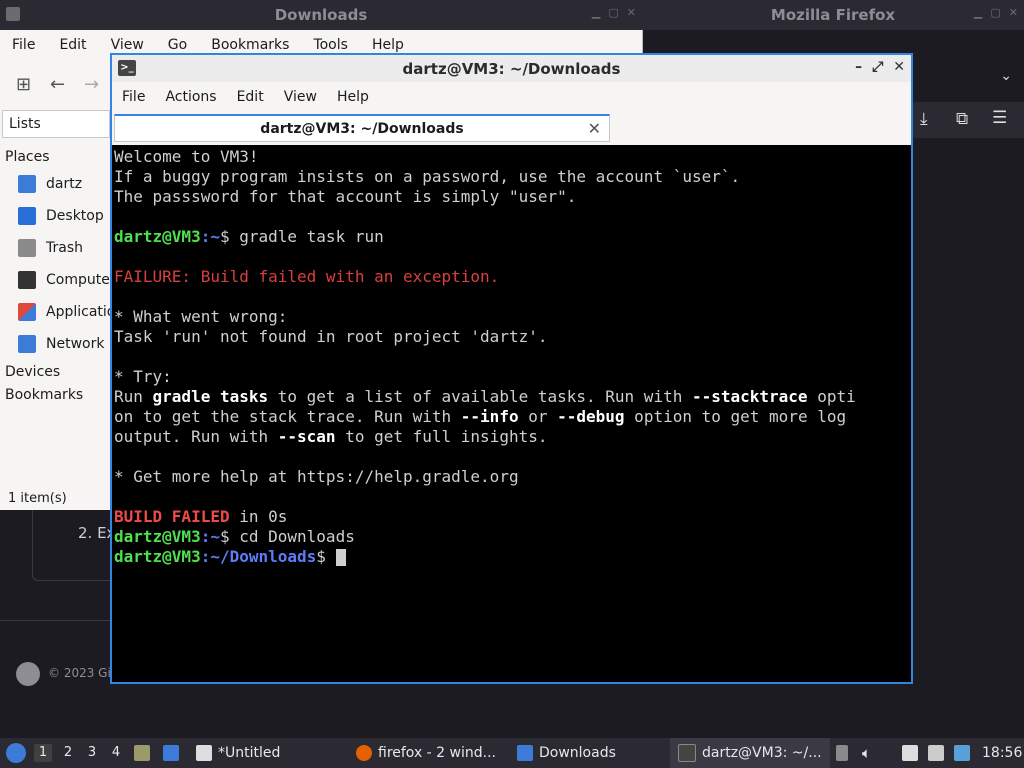 The width and height of the screenshot is (1024, 768). Describe the element at coordinates (56, 124) in the screenshot. I see `location-mode-button: Lists` at that location.